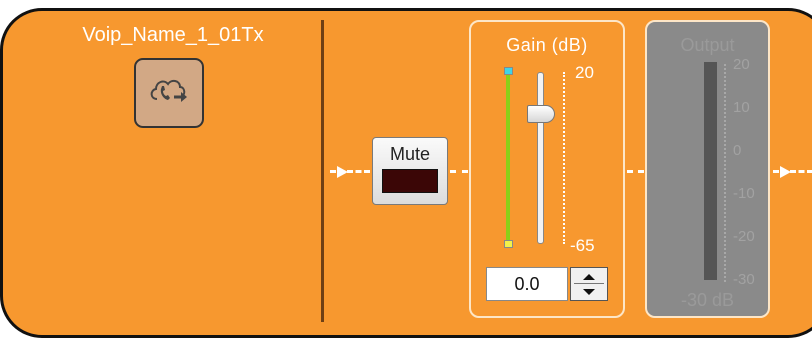 The height and width of the screenshot is (338, 812). What do you see at coordinates (566, 158) in the screenshot?
I see `gain-scale-ticks` at bounding box center [566, 158].